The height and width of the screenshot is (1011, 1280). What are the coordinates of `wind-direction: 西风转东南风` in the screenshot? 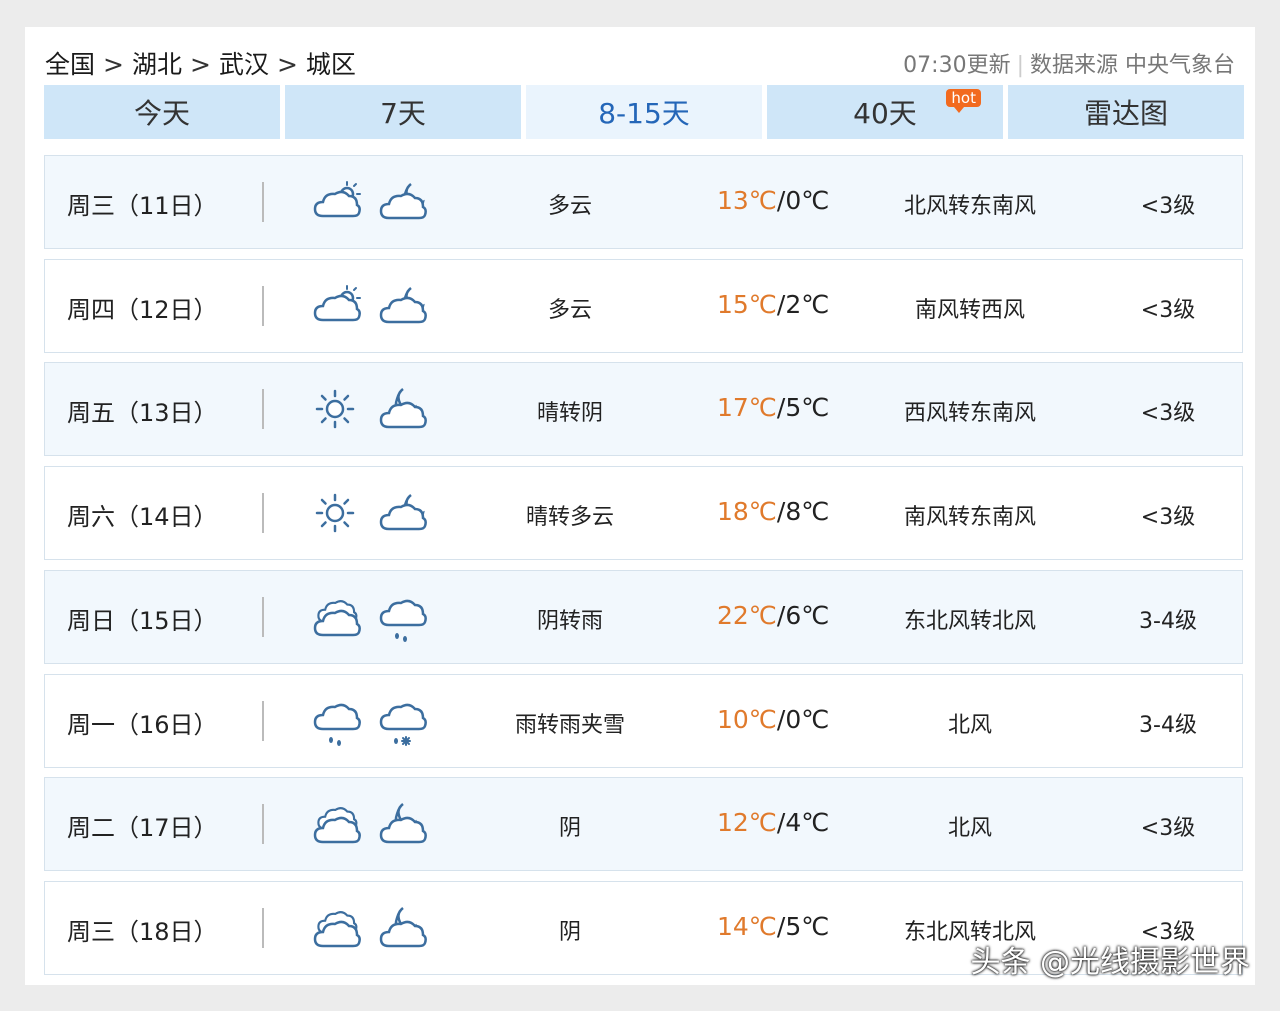 It's located at (969, 413).